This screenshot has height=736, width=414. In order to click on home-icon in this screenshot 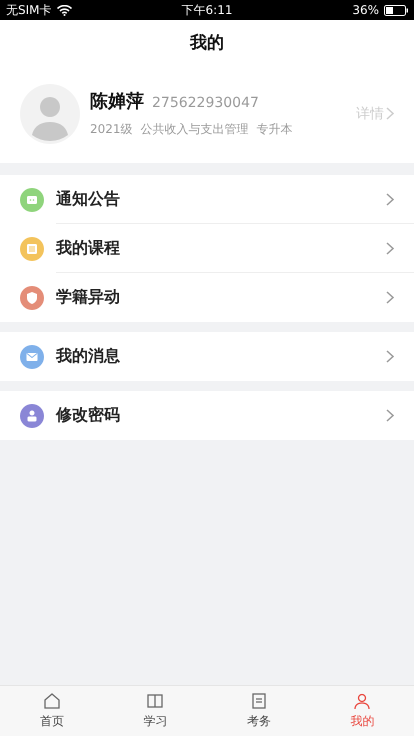, I will do `click(51, 701)`.